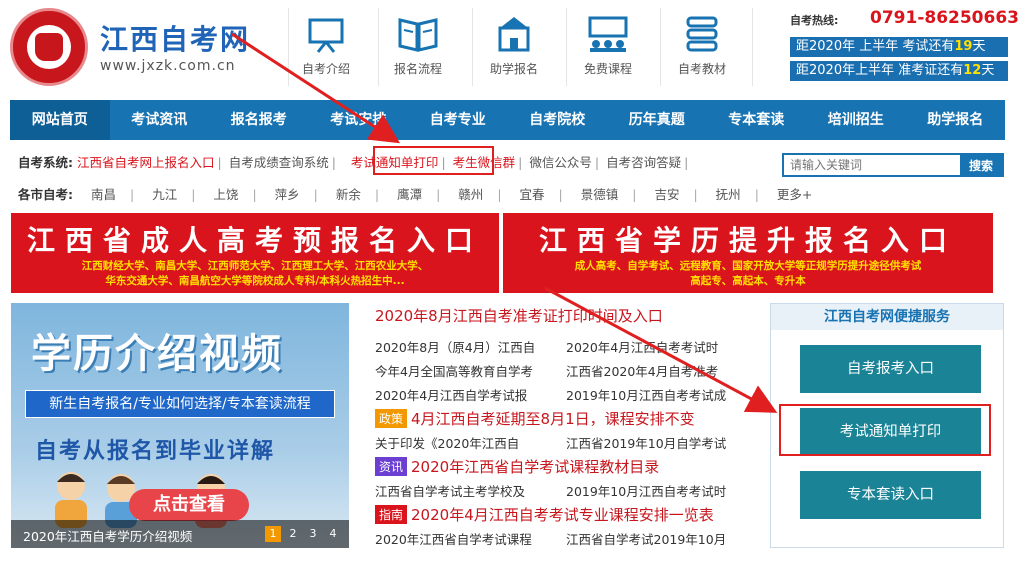 This screenshot has height=565, width=1033. I want to click on arrow-to-button, so click(661, 349).